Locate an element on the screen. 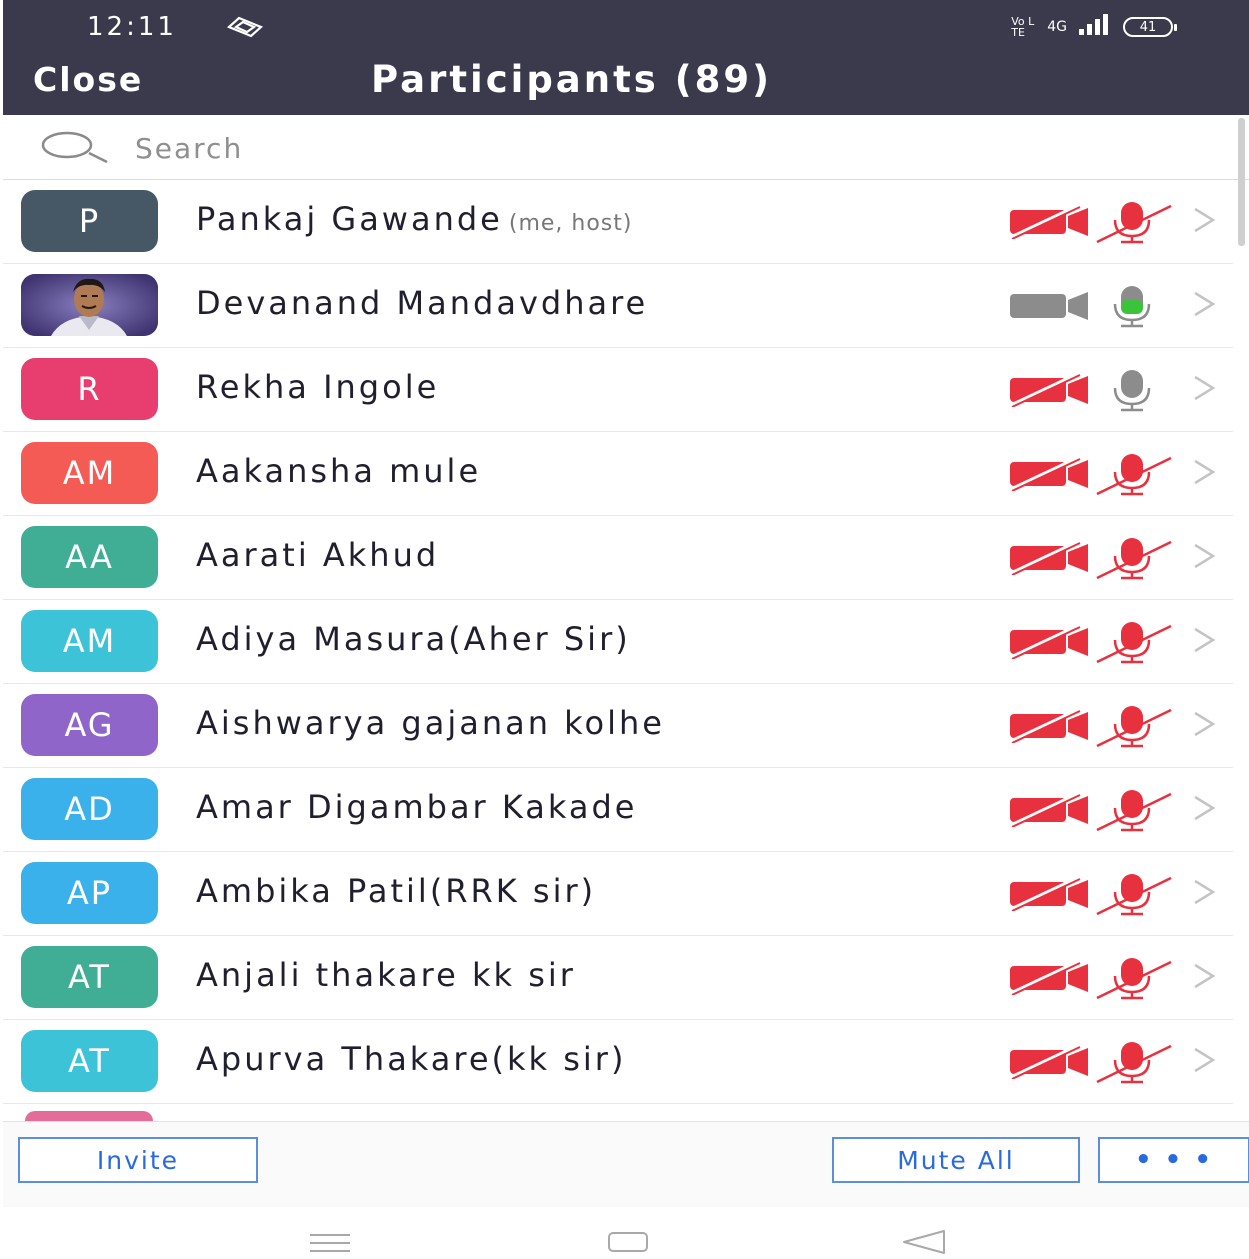  video-on-icon is located at coordinates (1050, 308).